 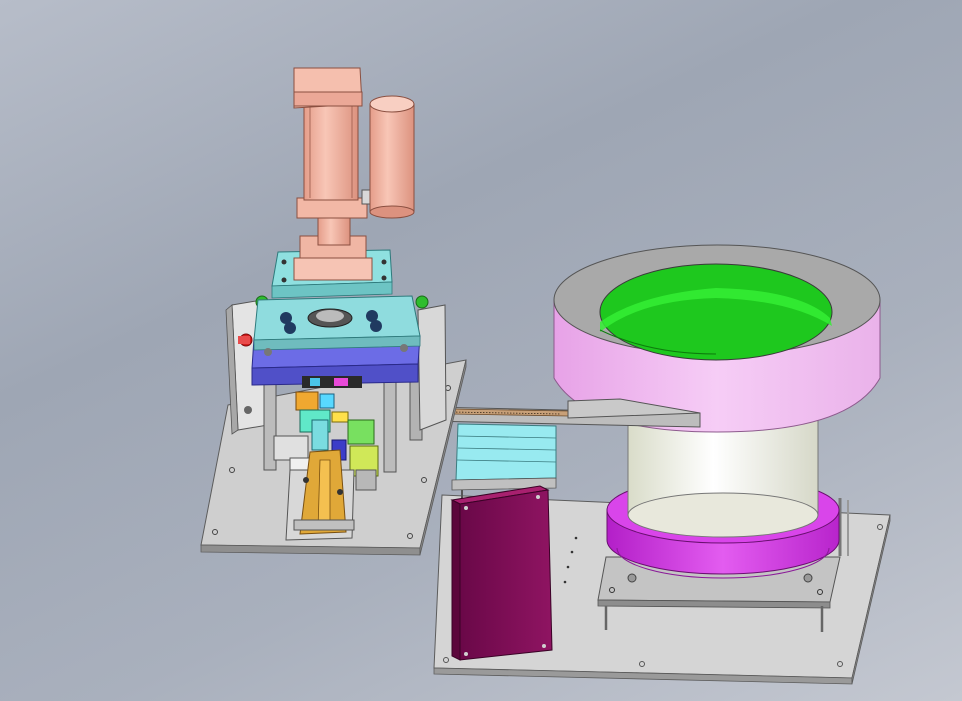 I want to click on pneumatic-cylinder, so click(x=335, y=156).